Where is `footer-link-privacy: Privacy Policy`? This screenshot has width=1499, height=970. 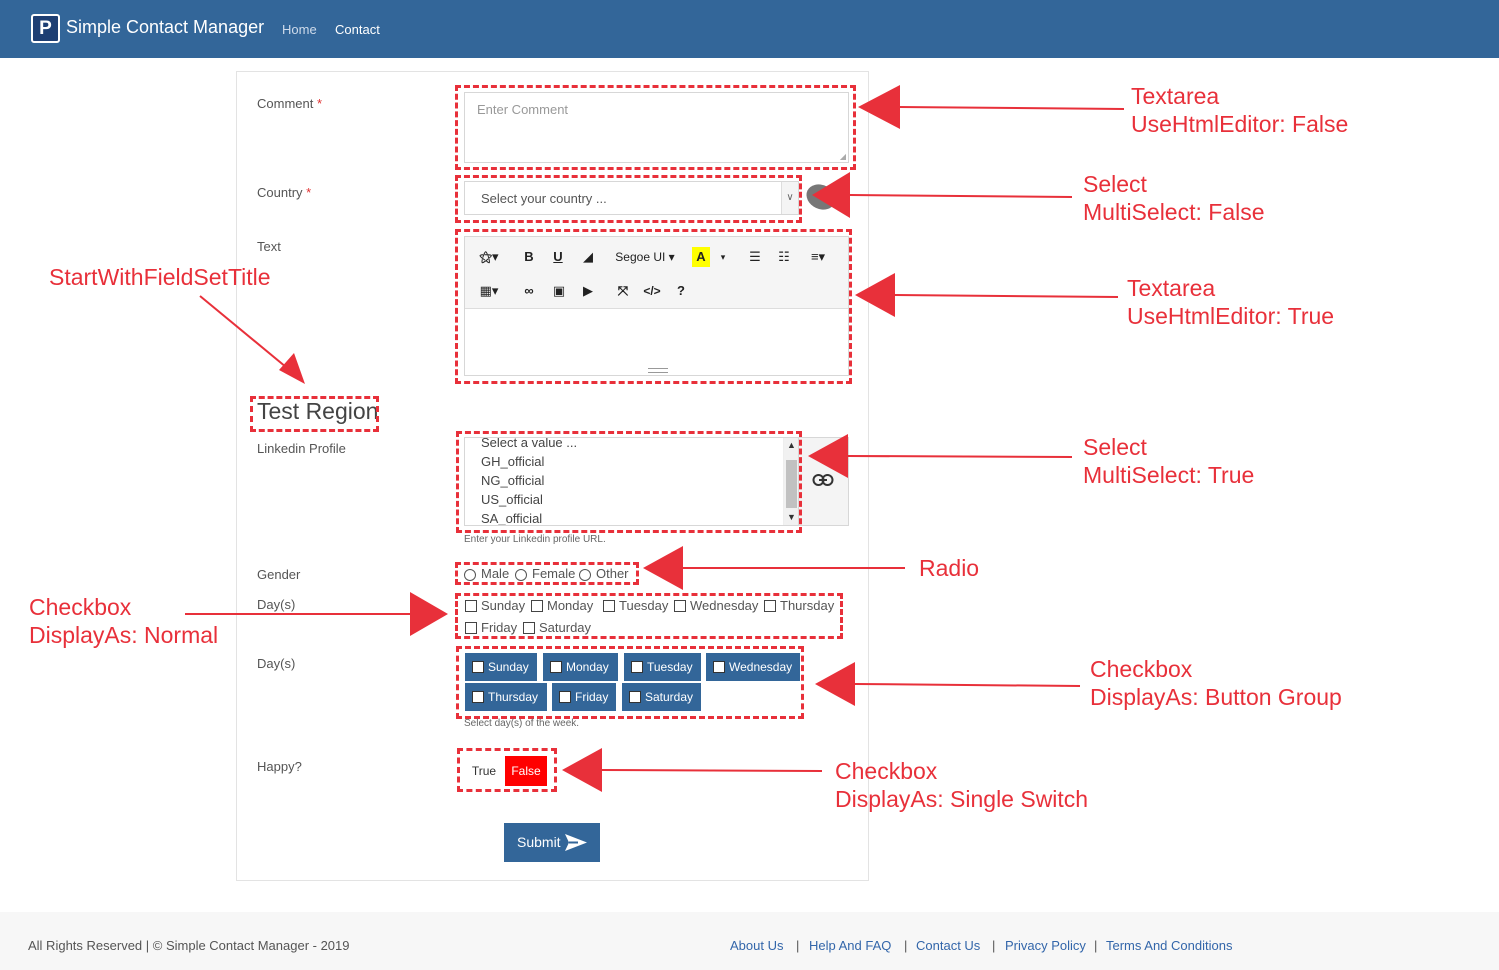
footer-link-privacy: Privacy Policy is located at coordinates (1045, 945).